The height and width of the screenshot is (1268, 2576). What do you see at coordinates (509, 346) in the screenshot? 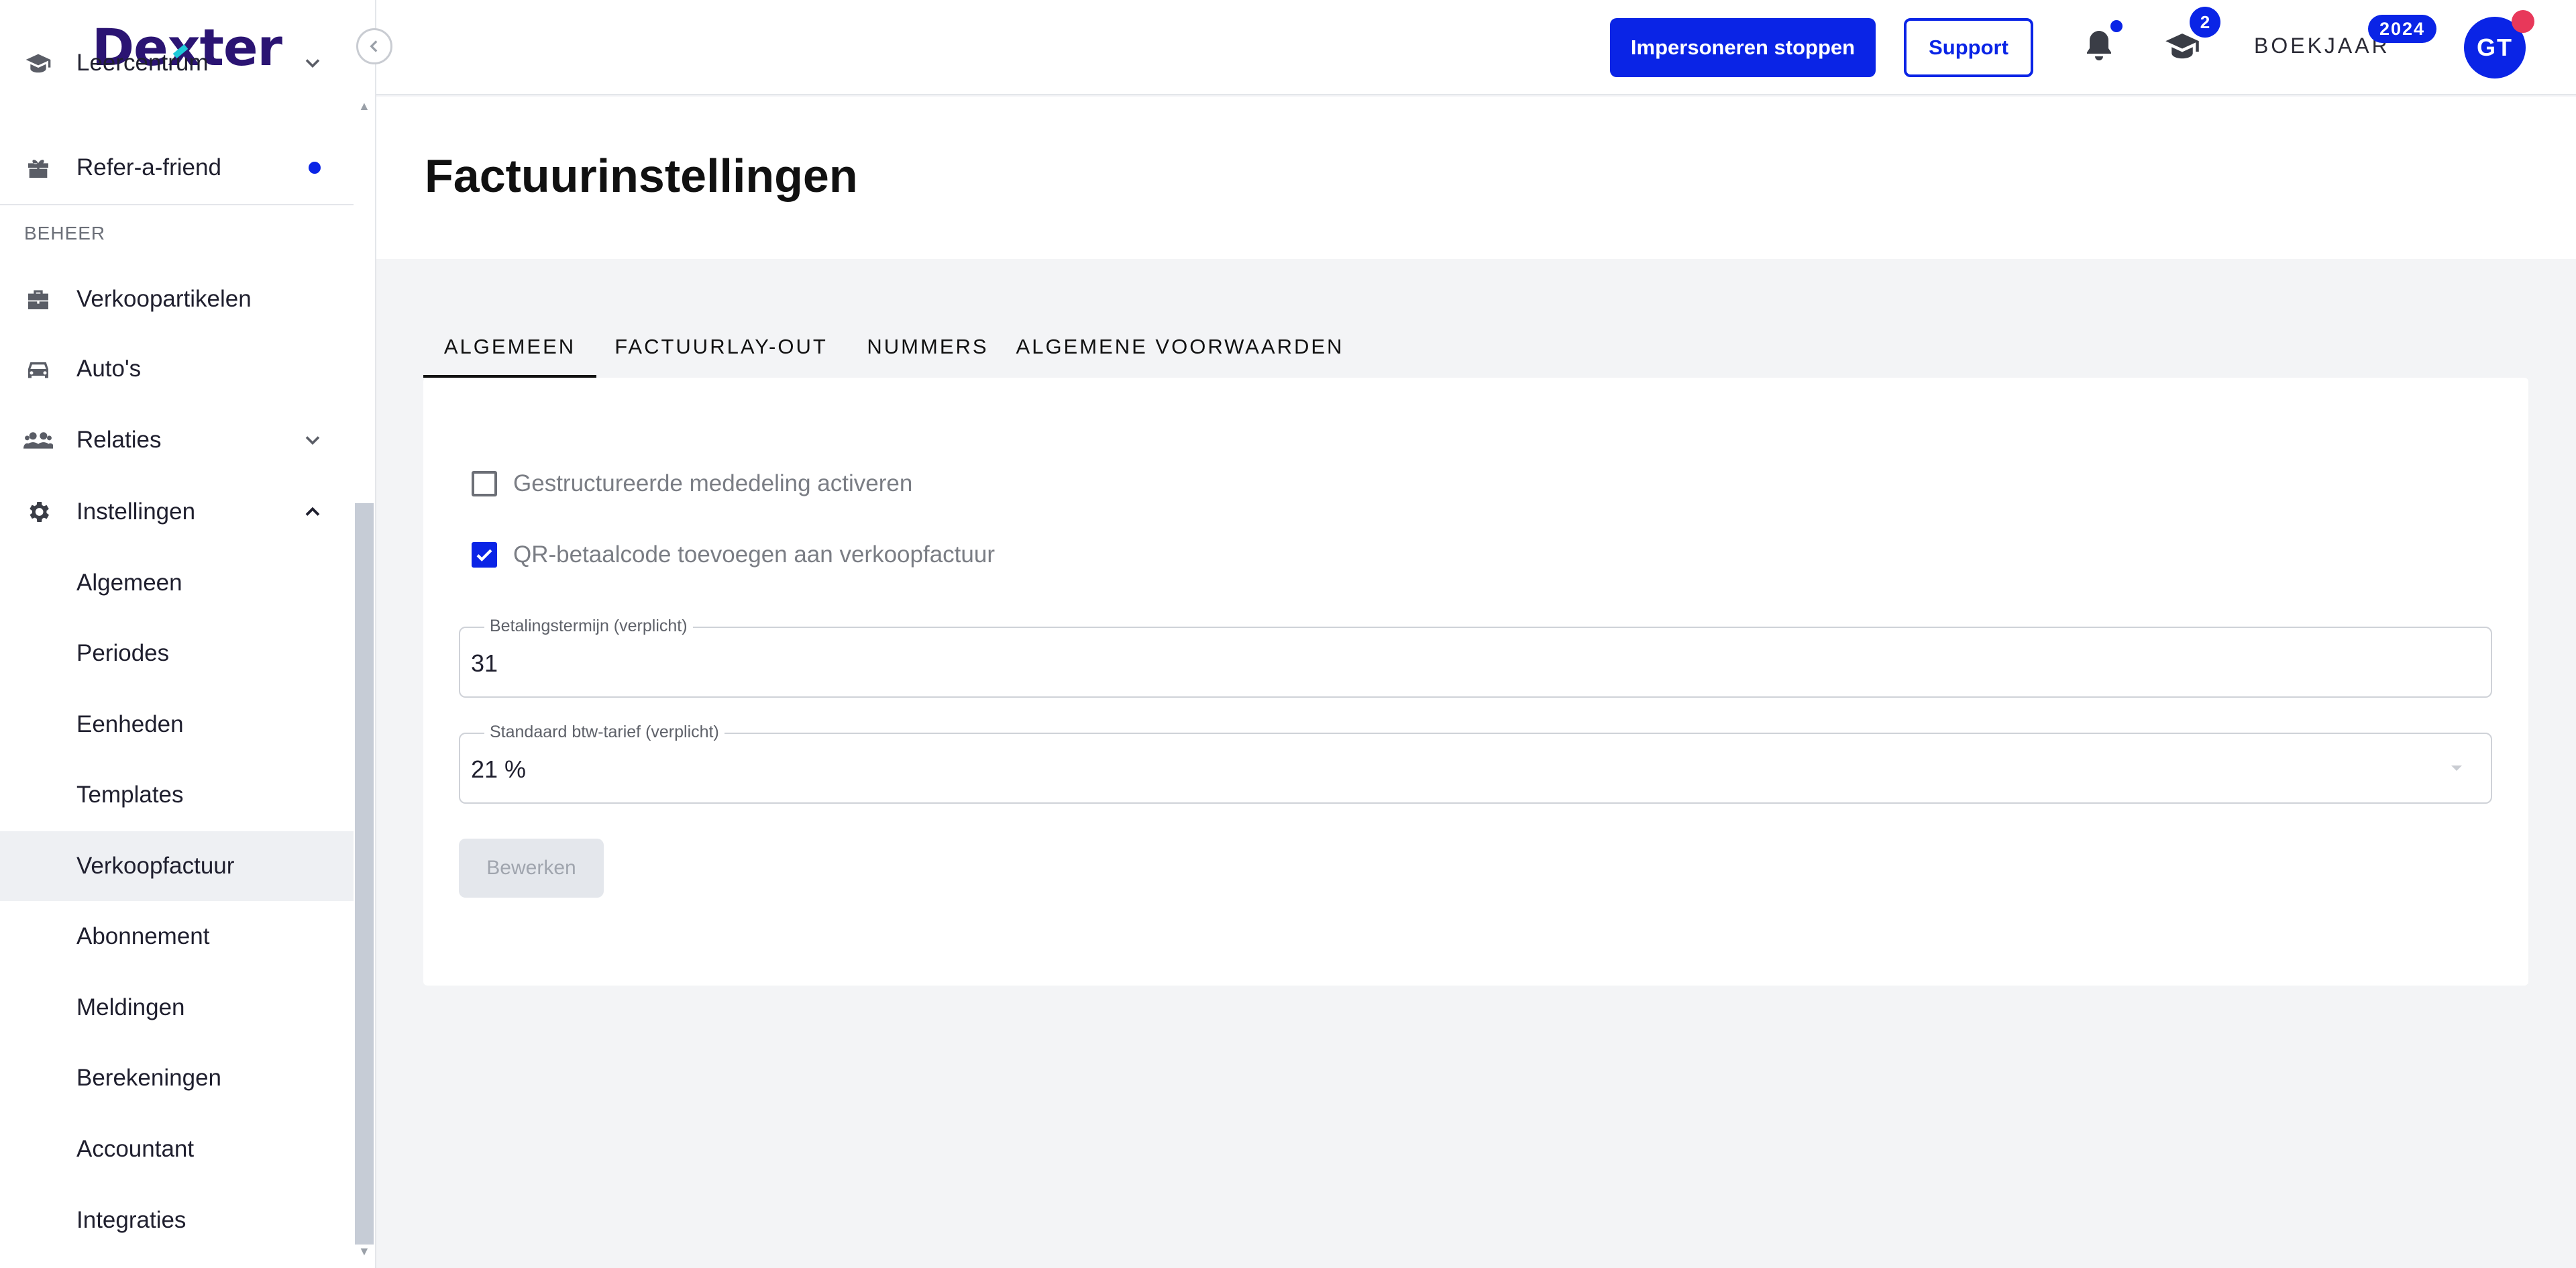
I see `tab-algemeen: ALGEMEEN` at bounding box center [509, 346].